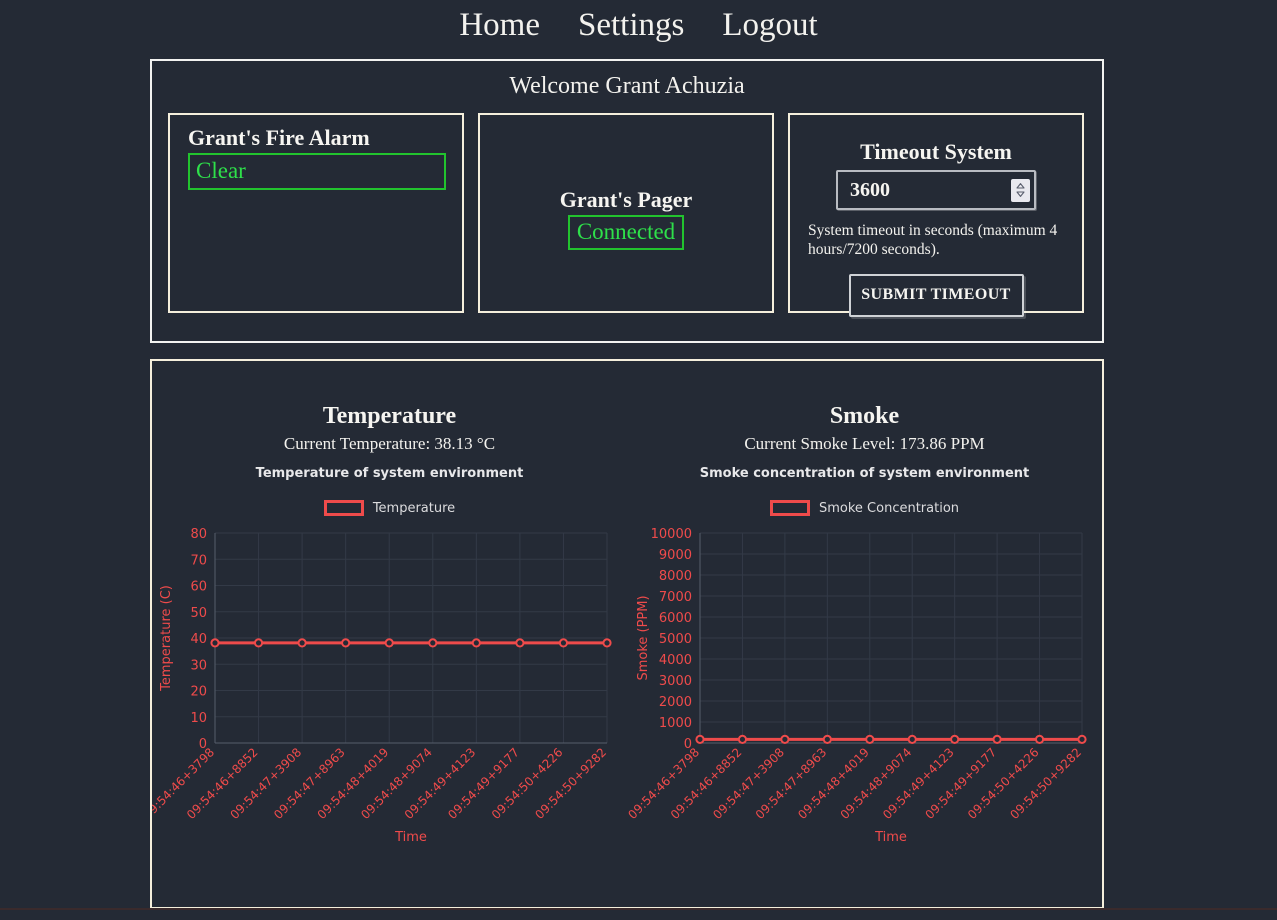  I want to click on nav-link-logout: Logout, so click(769, 25).